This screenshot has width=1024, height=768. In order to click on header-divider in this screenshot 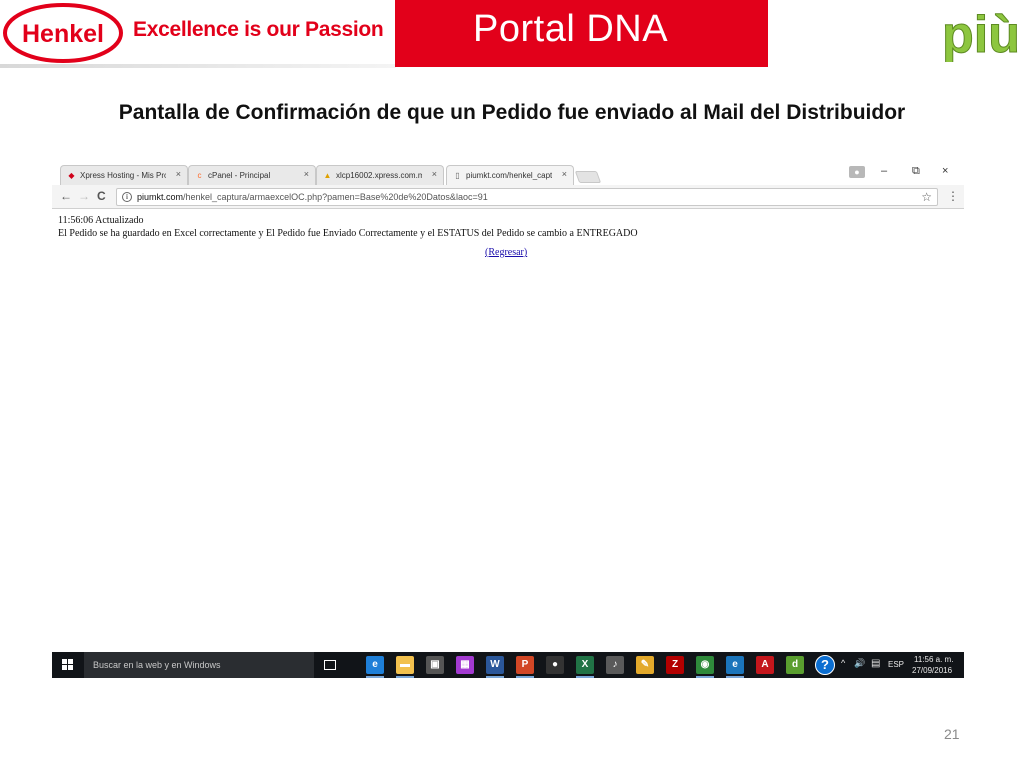, I will do `click(198, 66)`.